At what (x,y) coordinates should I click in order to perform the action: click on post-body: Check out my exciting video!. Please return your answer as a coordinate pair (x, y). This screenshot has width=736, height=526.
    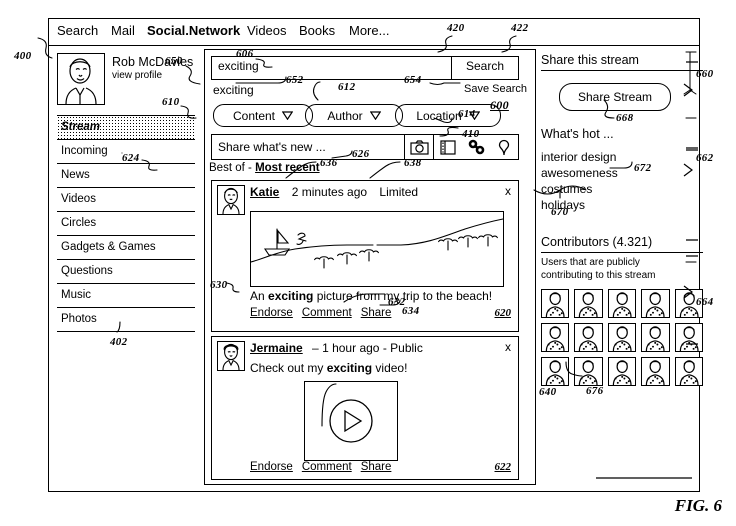
    Looking at the image, I should click on (328, 368).